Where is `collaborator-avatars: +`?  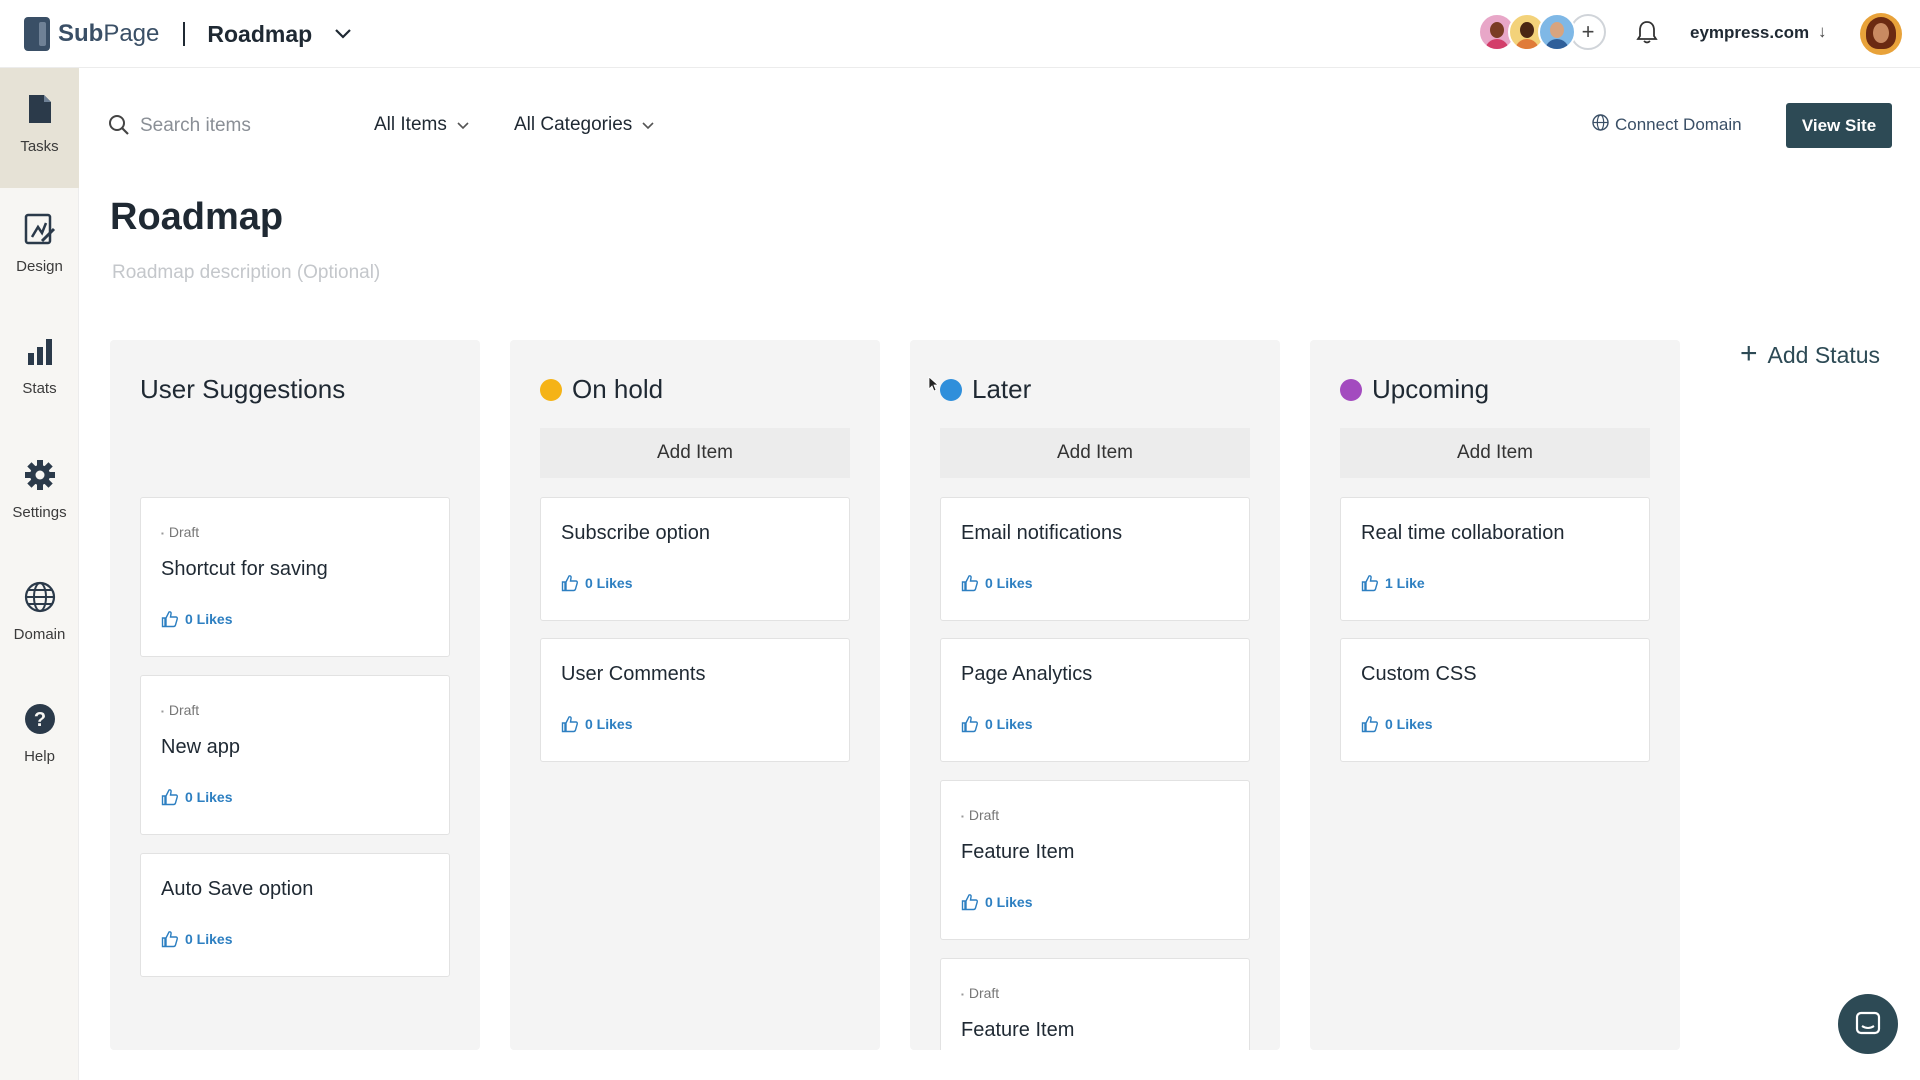
collaborator-avatars: + is located at coordinates (1542, 32).